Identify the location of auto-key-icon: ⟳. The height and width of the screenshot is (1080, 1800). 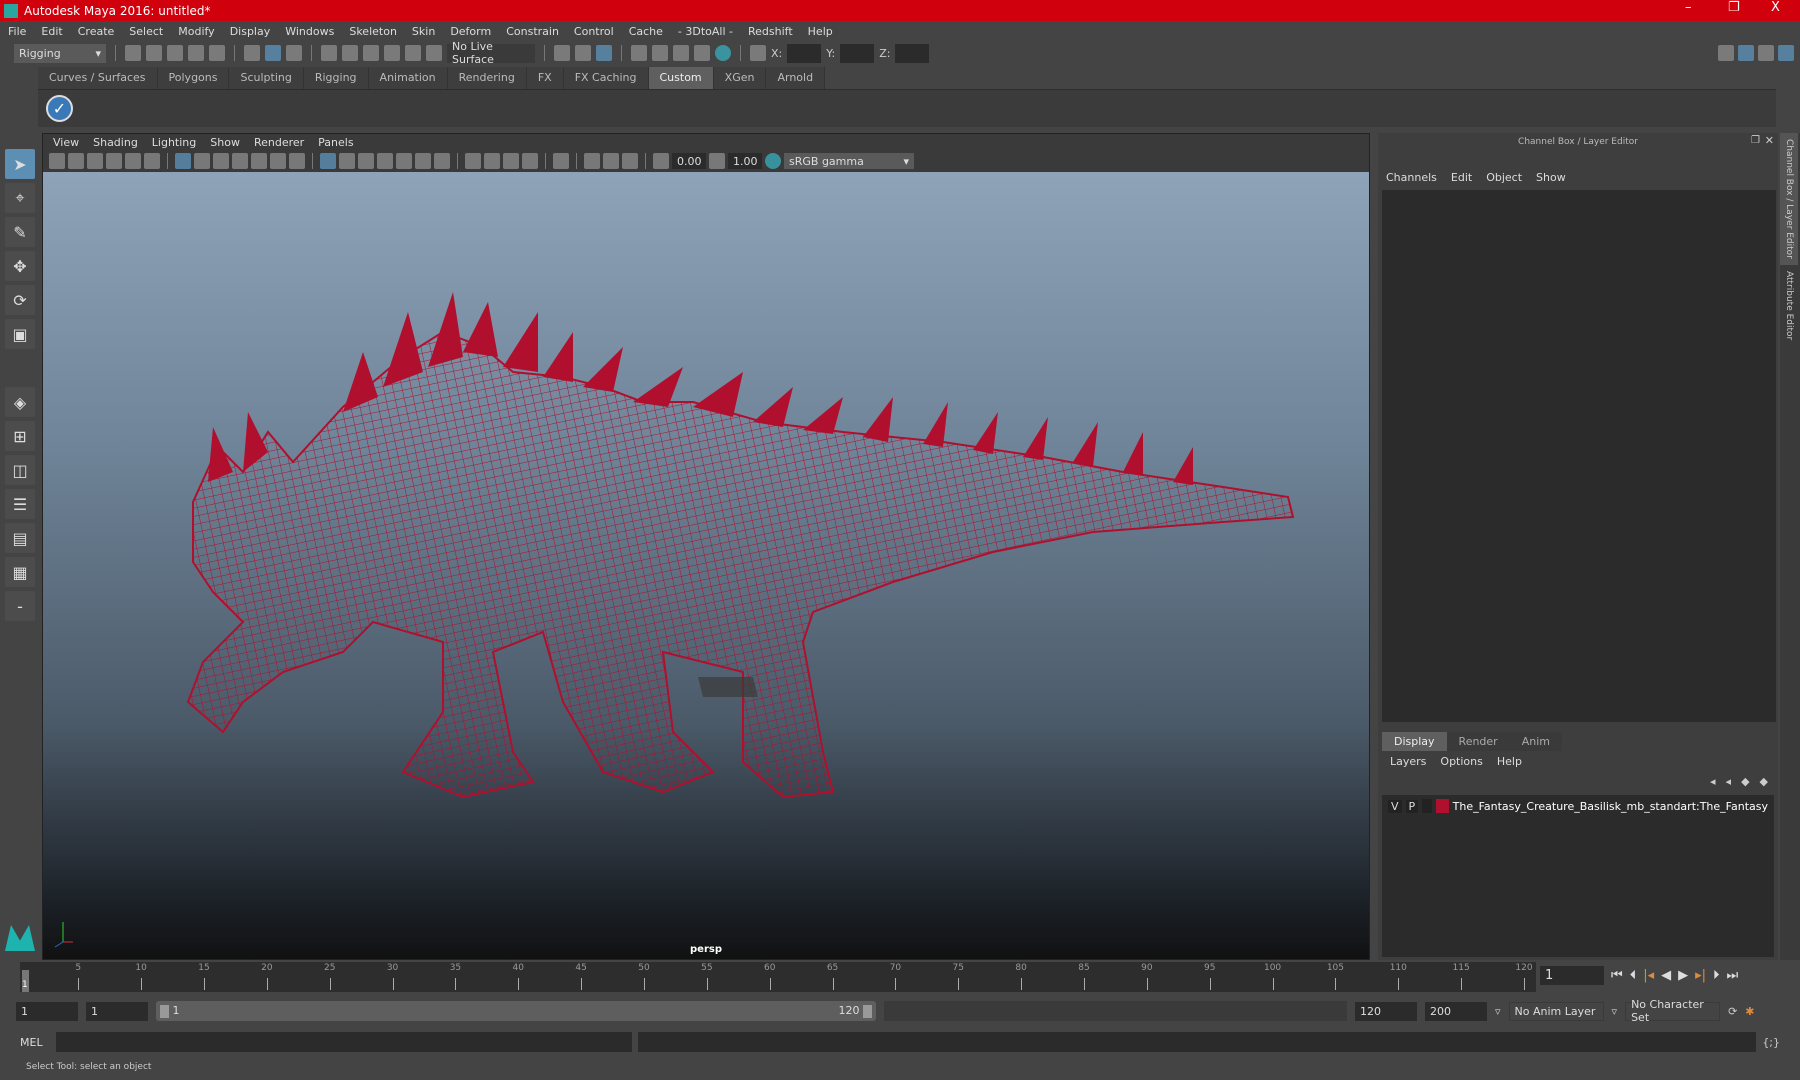
(1732, 1011).